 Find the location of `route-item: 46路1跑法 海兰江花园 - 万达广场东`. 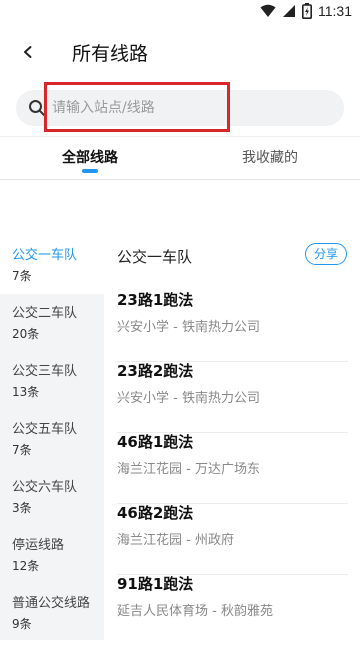

route-item: 46路1跑法 海兰江花园 - 万达广场东 is located at coordinates (232, 467).